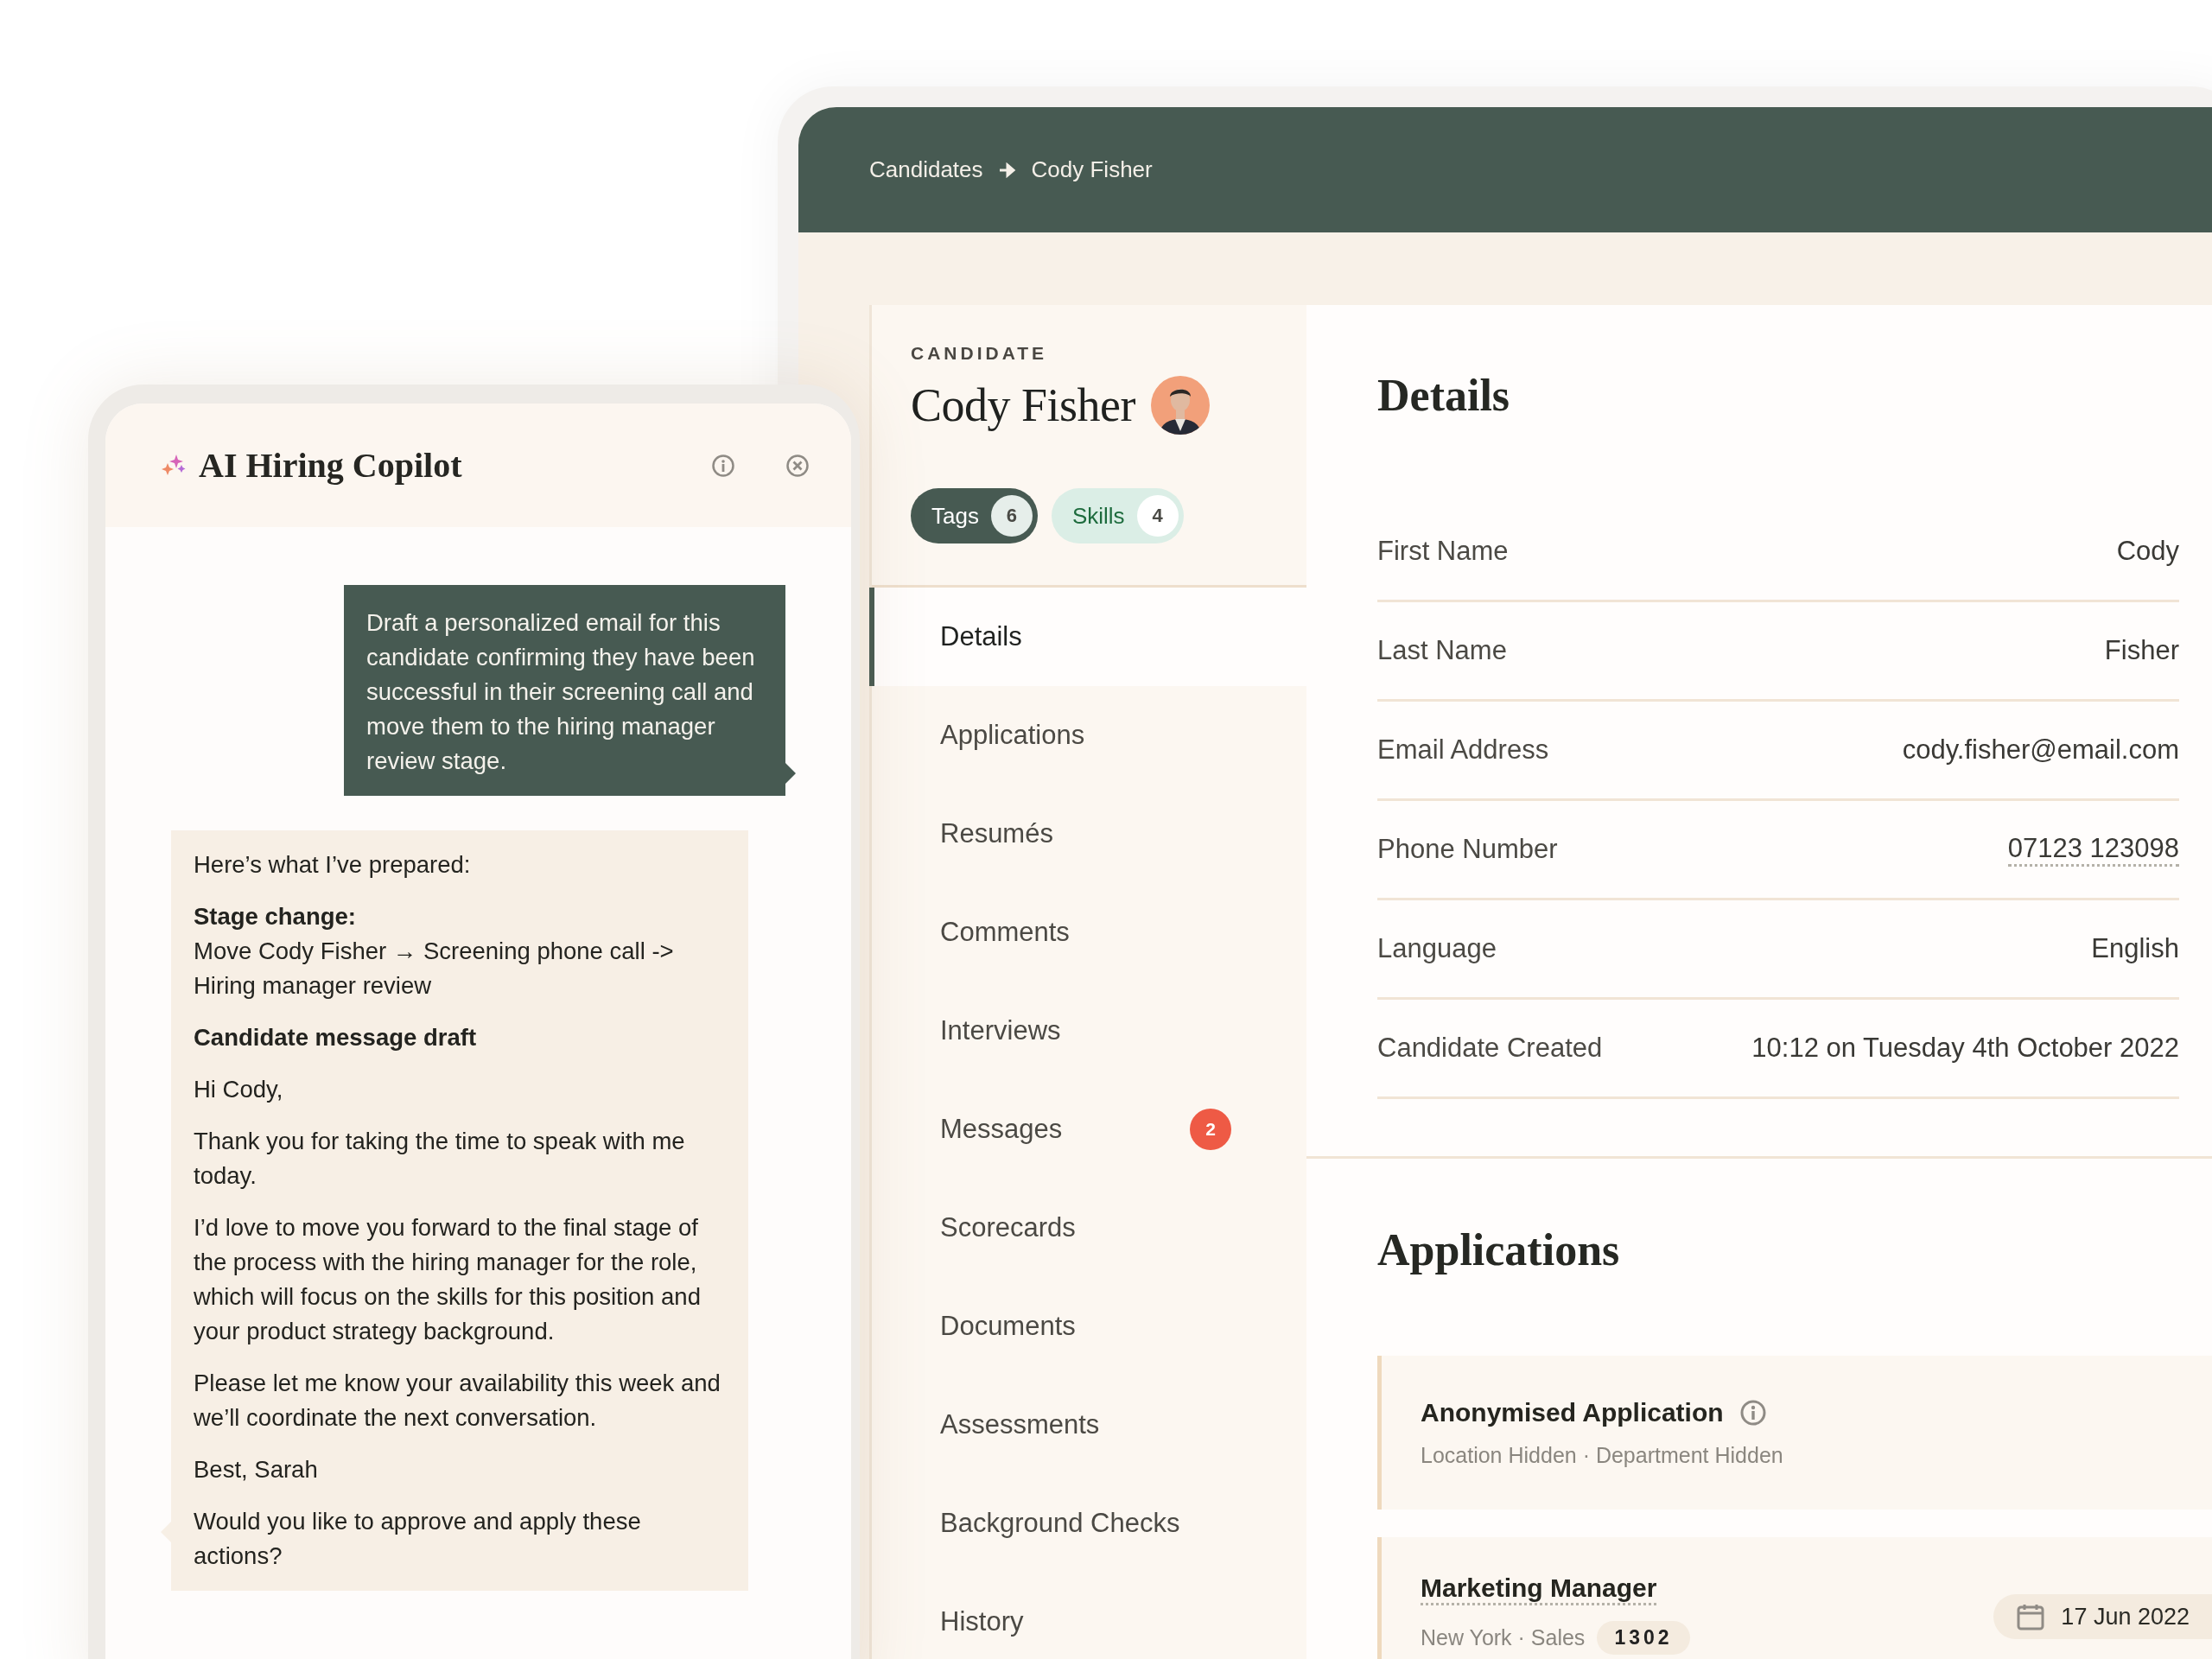 This screenshot has width=2212, height=1659. Describe the element at coordinates (1089, 1326) in the screenshot. I see `nav-item: Documents` at that location.